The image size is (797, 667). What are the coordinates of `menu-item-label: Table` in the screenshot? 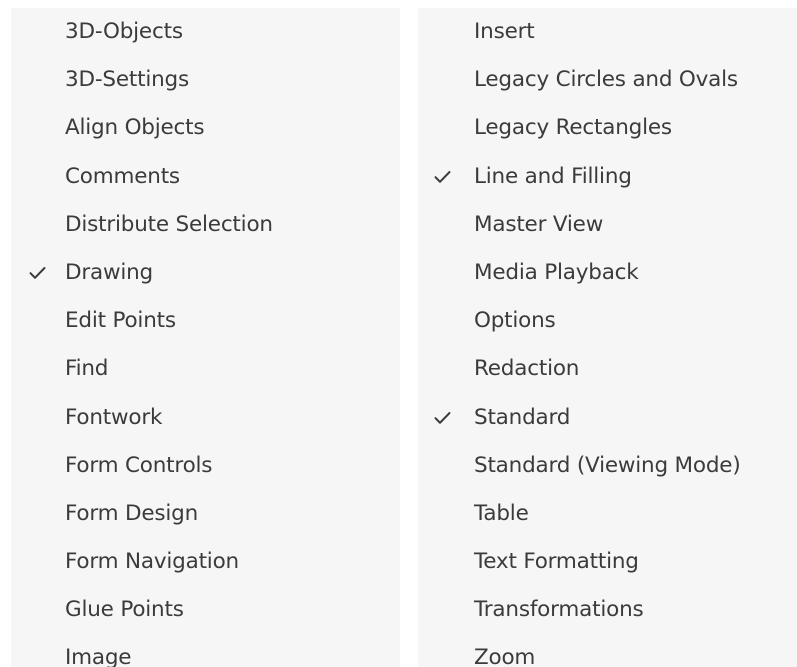 It's located at (501, 513).